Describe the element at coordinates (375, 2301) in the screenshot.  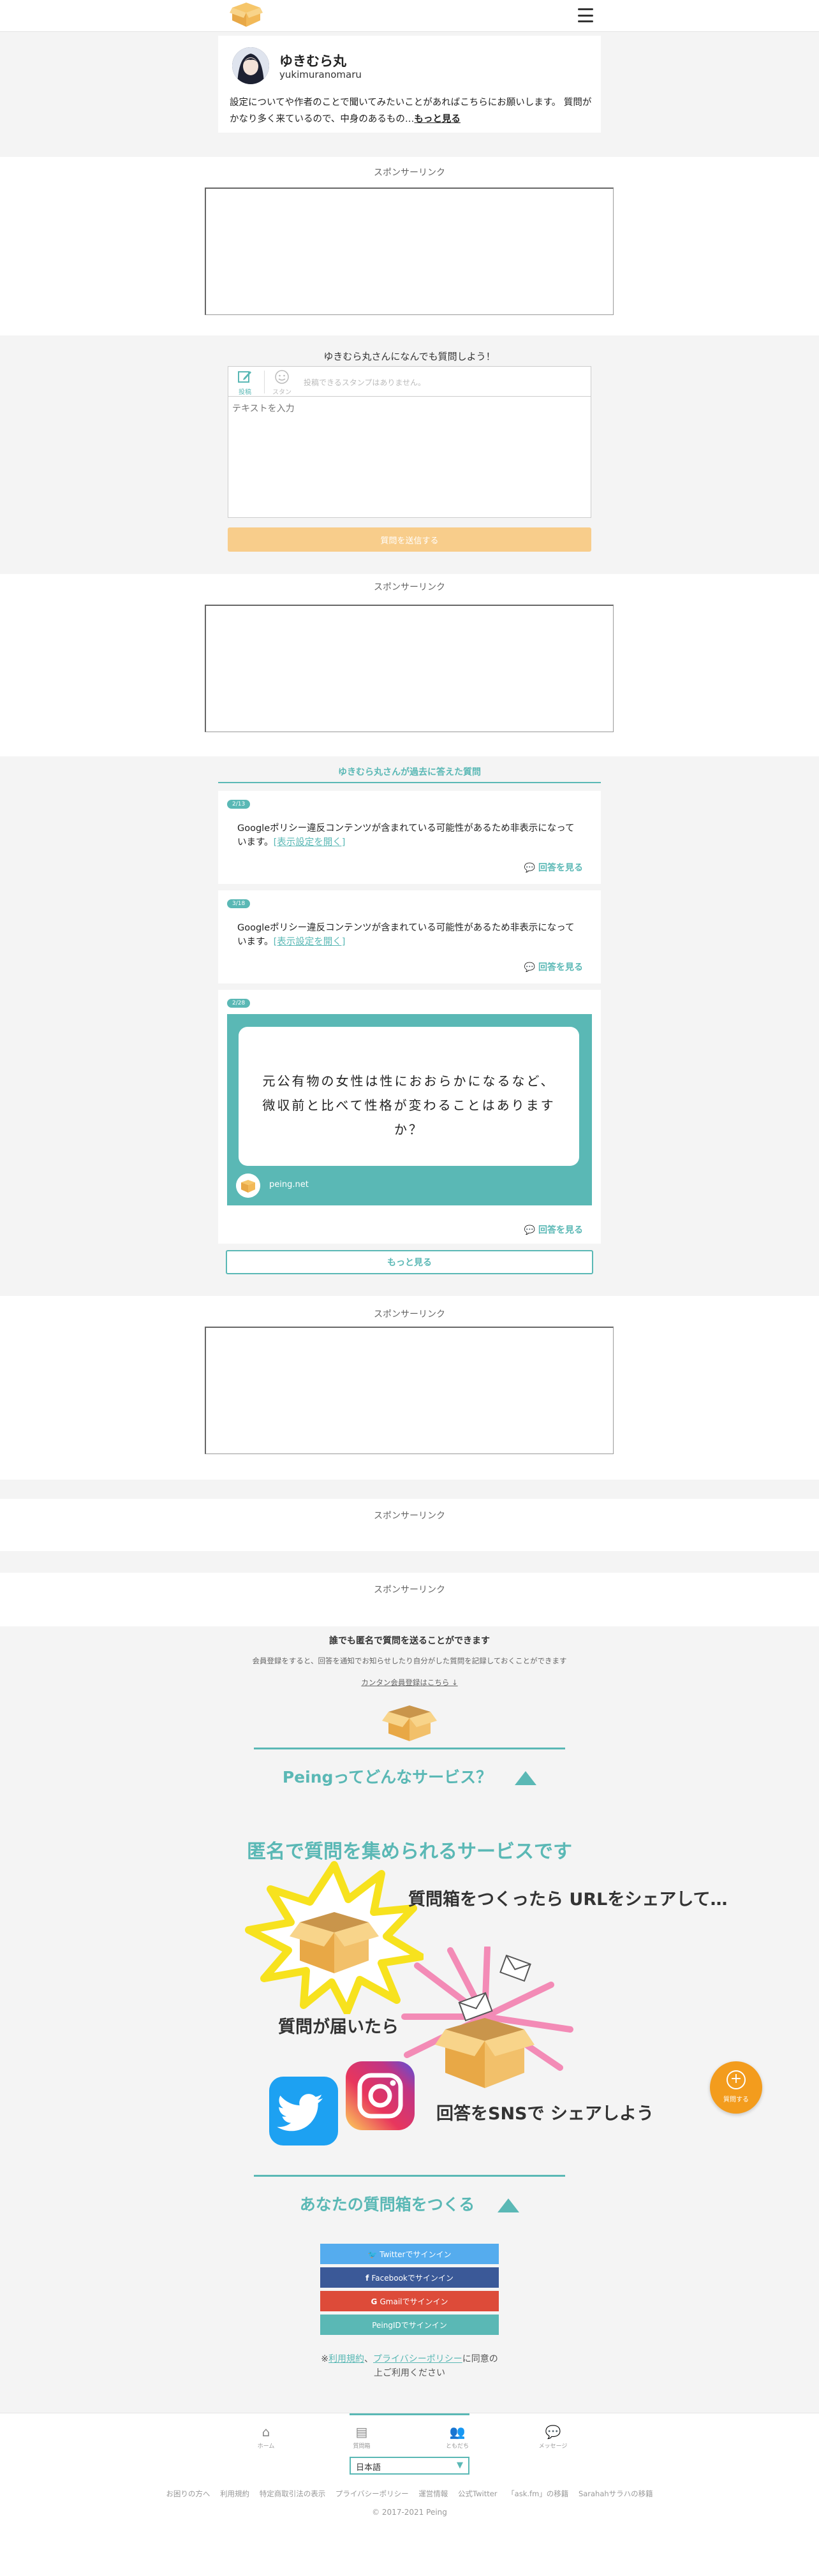
I see `google-g-icon: G` at that location.